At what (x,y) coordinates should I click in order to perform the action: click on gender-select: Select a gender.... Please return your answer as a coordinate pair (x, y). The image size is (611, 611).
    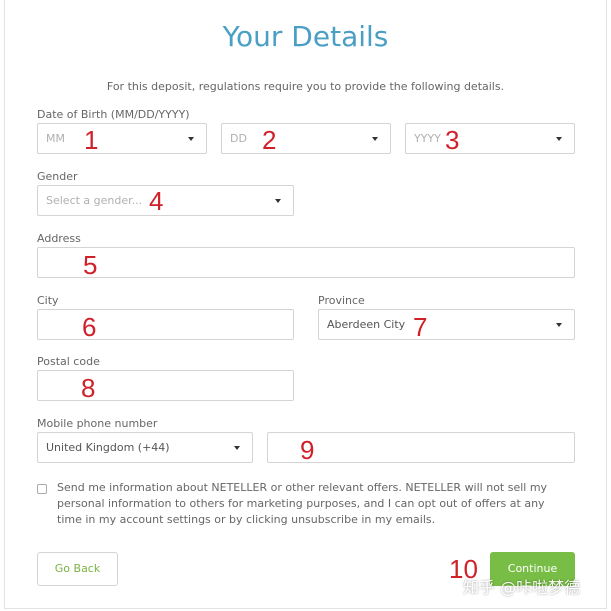
    Looking at the image, I should click on (165, 200).